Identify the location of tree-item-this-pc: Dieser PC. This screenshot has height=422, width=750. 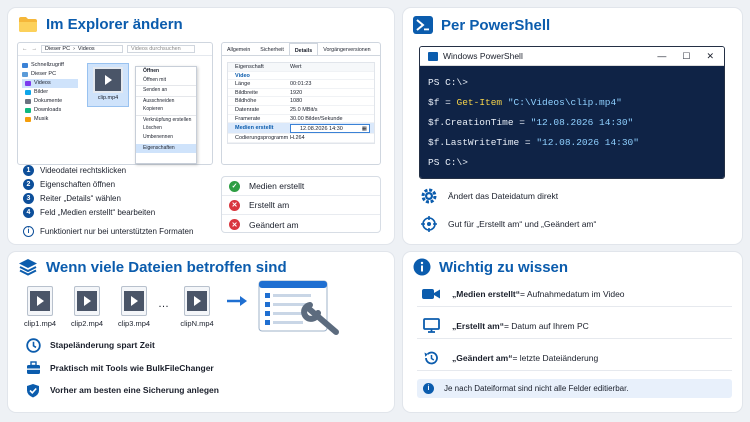
(50, 74).